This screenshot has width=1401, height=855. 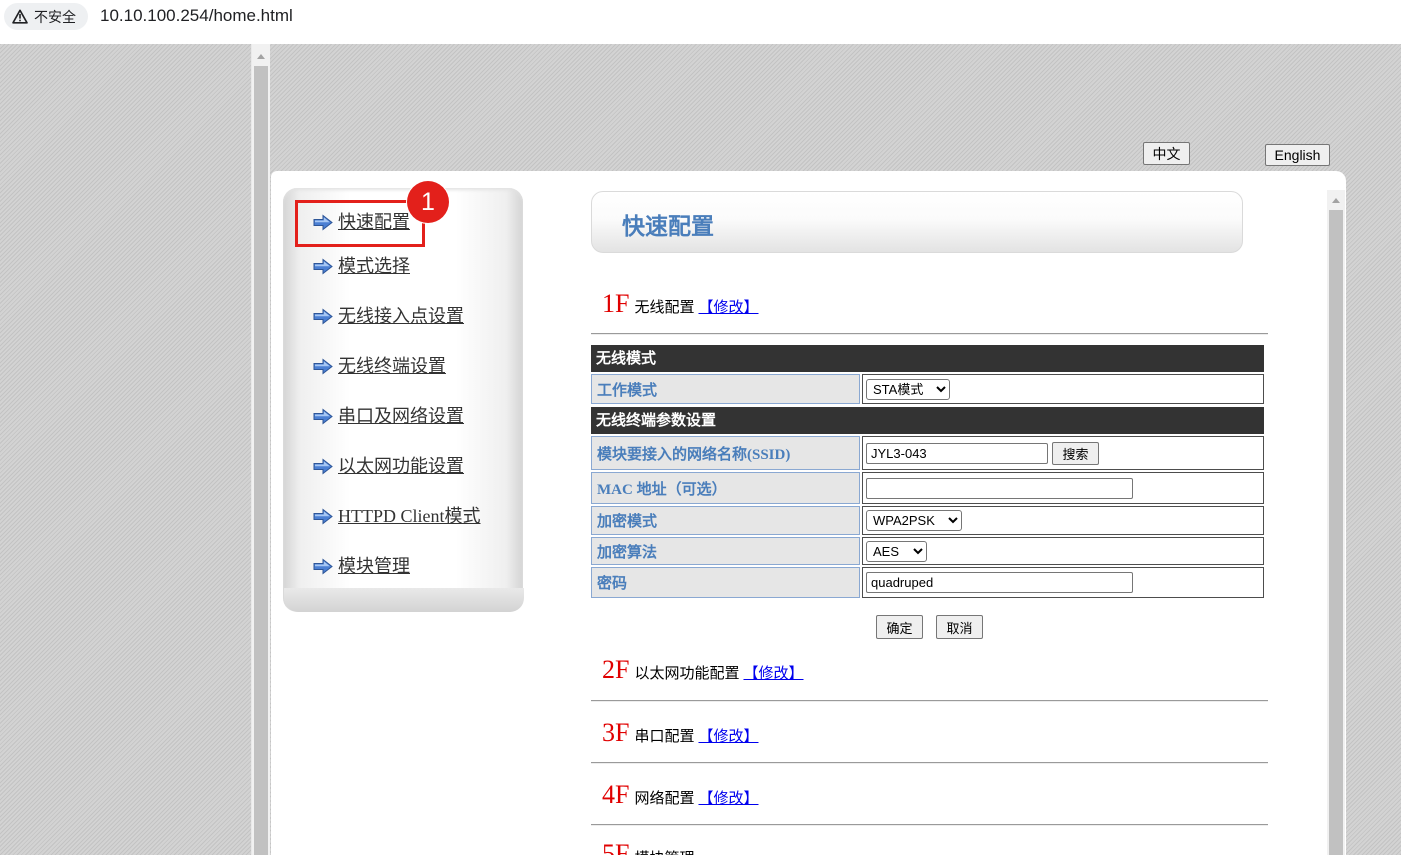 What do you see at coordinates (664, 846) in the screenshot?
I see `section-name: 模块管理` at bounding box center [664, 846].